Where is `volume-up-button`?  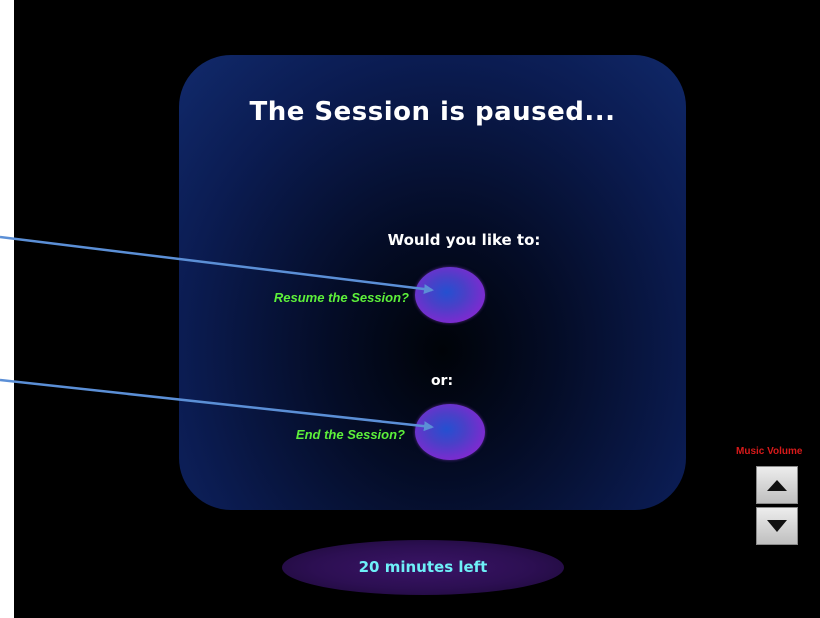
volume-up-button is located at coordinates (777, 485).